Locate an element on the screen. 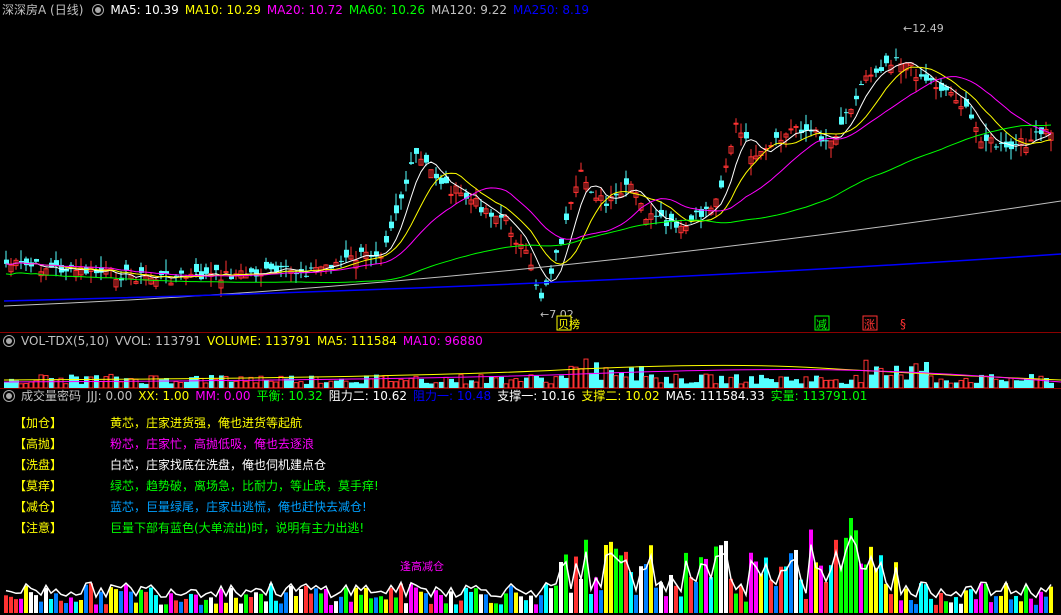 This screenshot has height=615, width=1061. legend-text: 白芯，庄家找底在洗盘，俺也伺机建点仓 is located at coordinates (218, 465).